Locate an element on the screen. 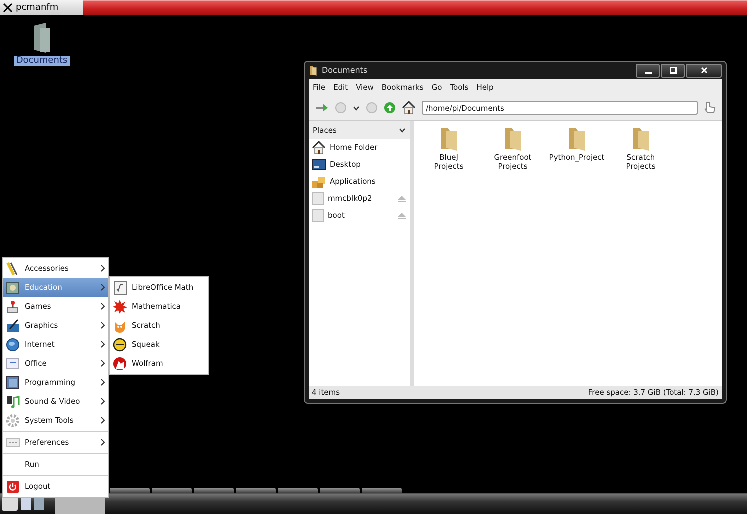 This screenshot has width=747, height=514. desktop-icon-label: Documents is located at coordinates (42, 61).